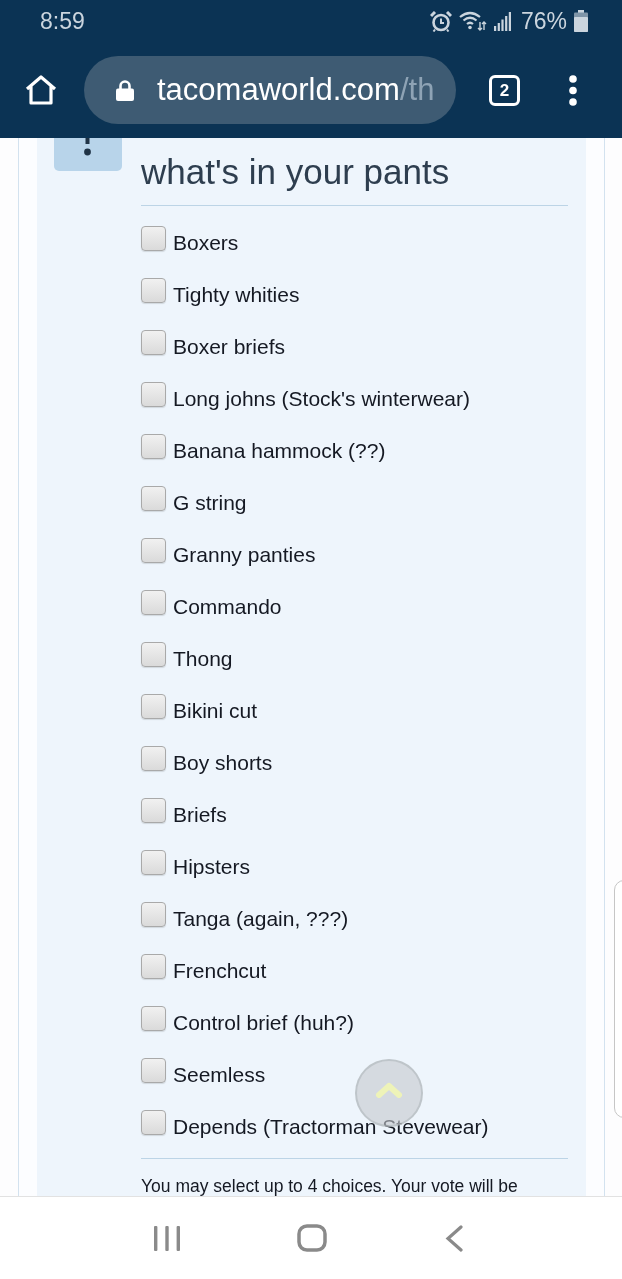 The image size is (622, 1279). What do you see at coordinates (125, 90) in the screenshot?
I see `lock-icon` at bounding box center [125, 90].